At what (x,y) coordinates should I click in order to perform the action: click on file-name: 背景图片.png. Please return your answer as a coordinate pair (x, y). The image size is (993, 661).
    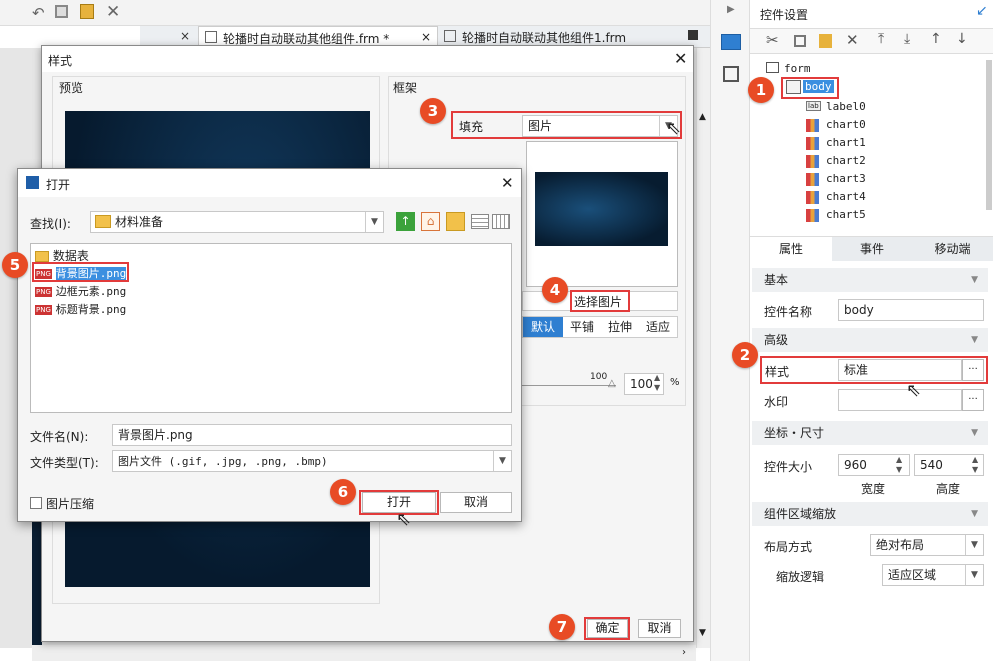
    Looking at the image, I should click on (91, 273).